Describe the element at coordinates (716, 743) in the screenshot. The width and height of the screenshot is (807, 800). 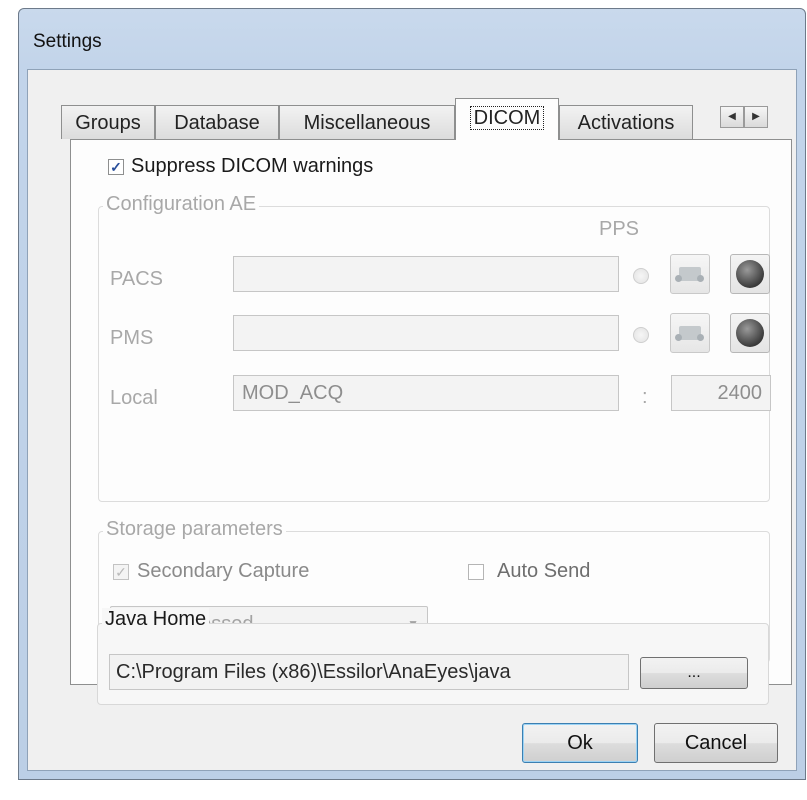
I see `cancel-button: Cancel` at that location.